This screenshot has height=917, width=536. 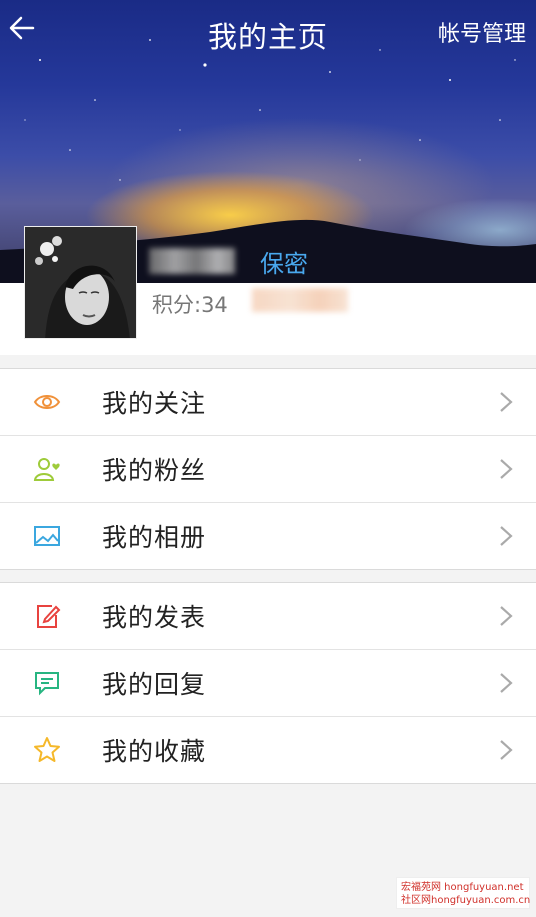 I want to click on menu-item-following: 我的关注, so click(x=268, y=402).